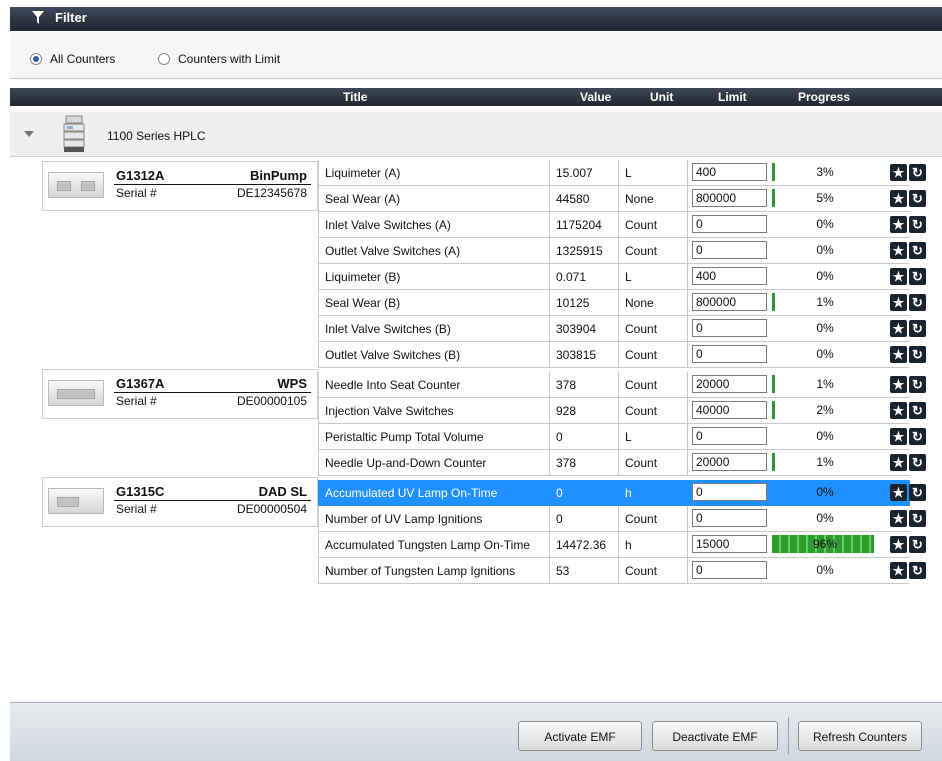 The image size is (942, 761). What do you see at coordinates (860, 736) in the screenshot?
I see `refresh-counters-button: Refresh Counters` at bounding box center [860, 736].